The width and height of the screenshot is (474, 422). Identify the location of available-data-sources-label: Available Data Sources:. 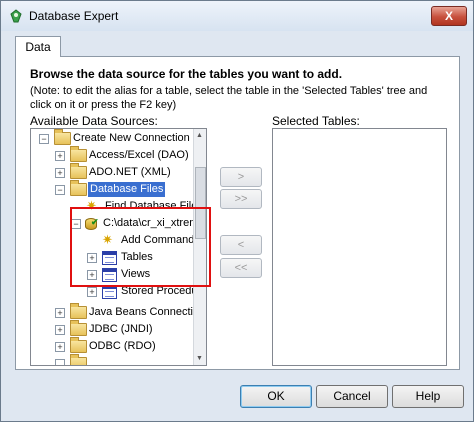
(94, 121).